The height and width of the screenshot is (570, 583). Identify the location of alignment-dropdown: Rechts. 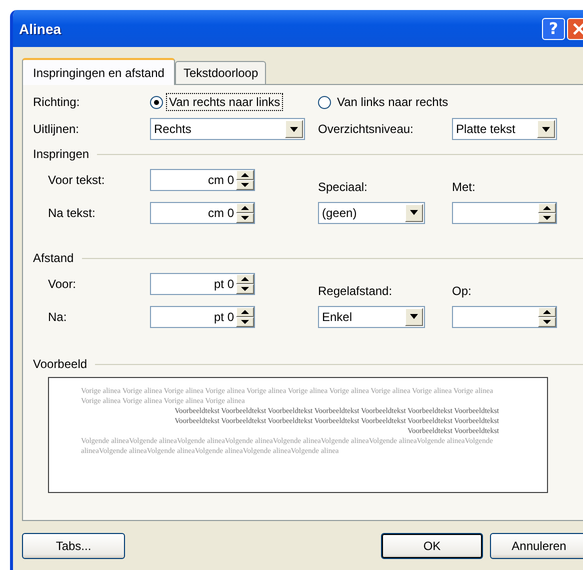
(227, 129).